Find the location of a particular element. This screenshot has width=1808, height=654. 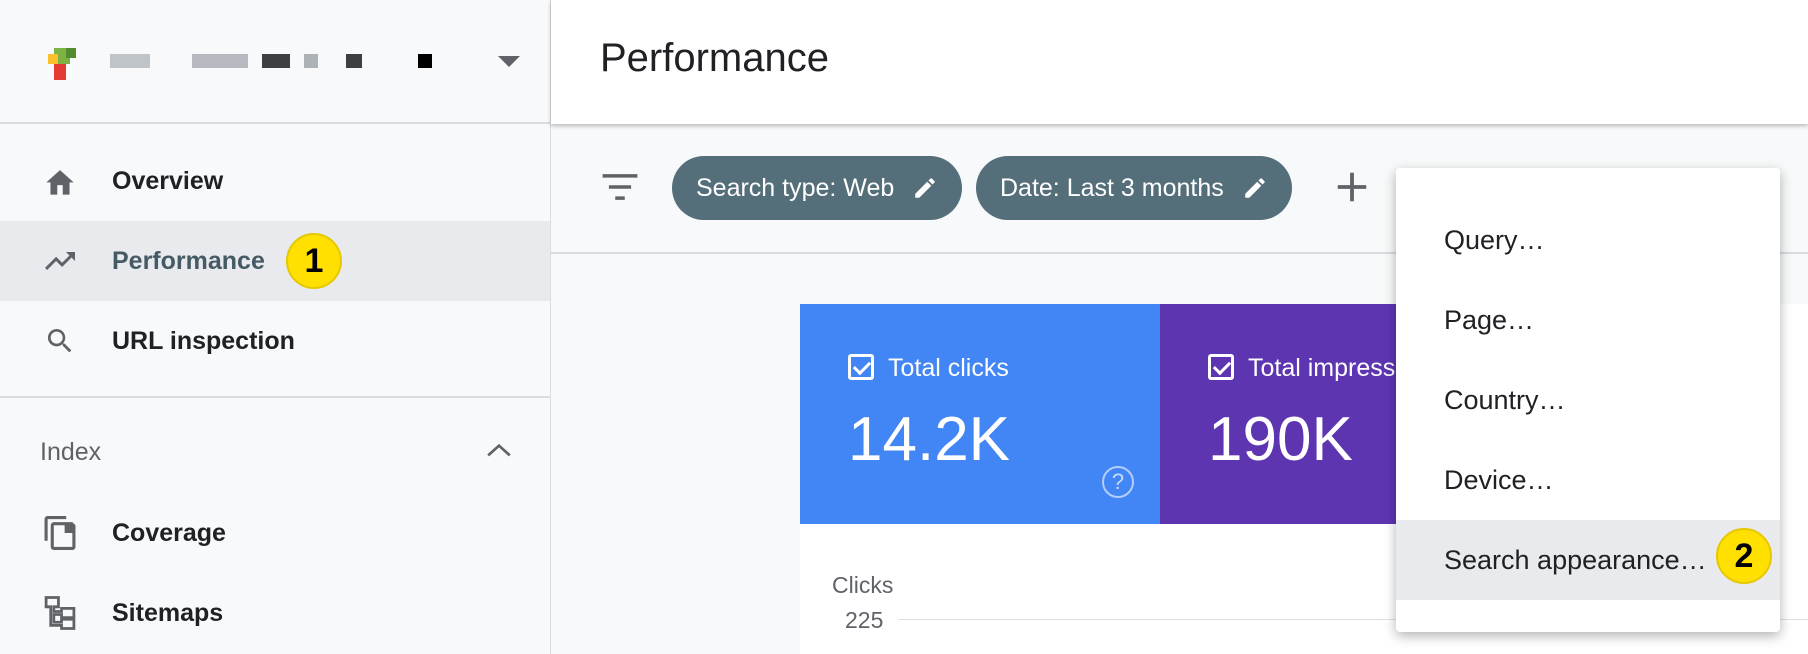

sidebar-item-overview: Overview is located at coordinates (275, 181).